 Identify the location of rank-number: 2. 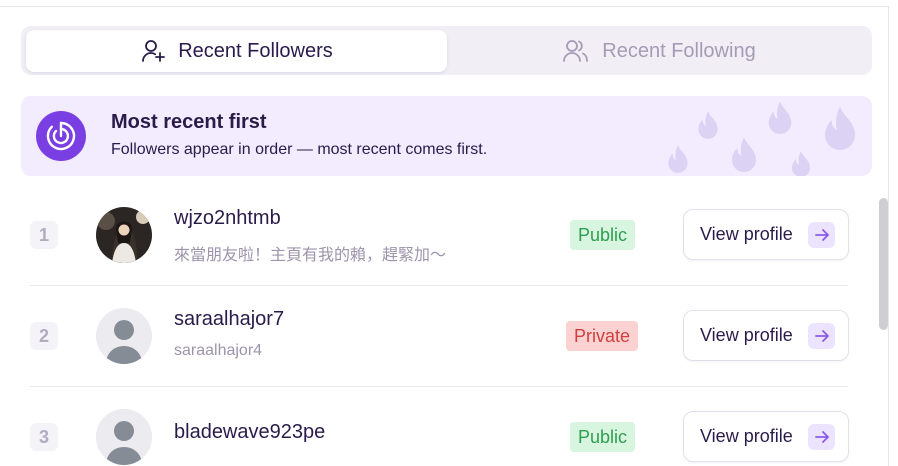
(44, 336).